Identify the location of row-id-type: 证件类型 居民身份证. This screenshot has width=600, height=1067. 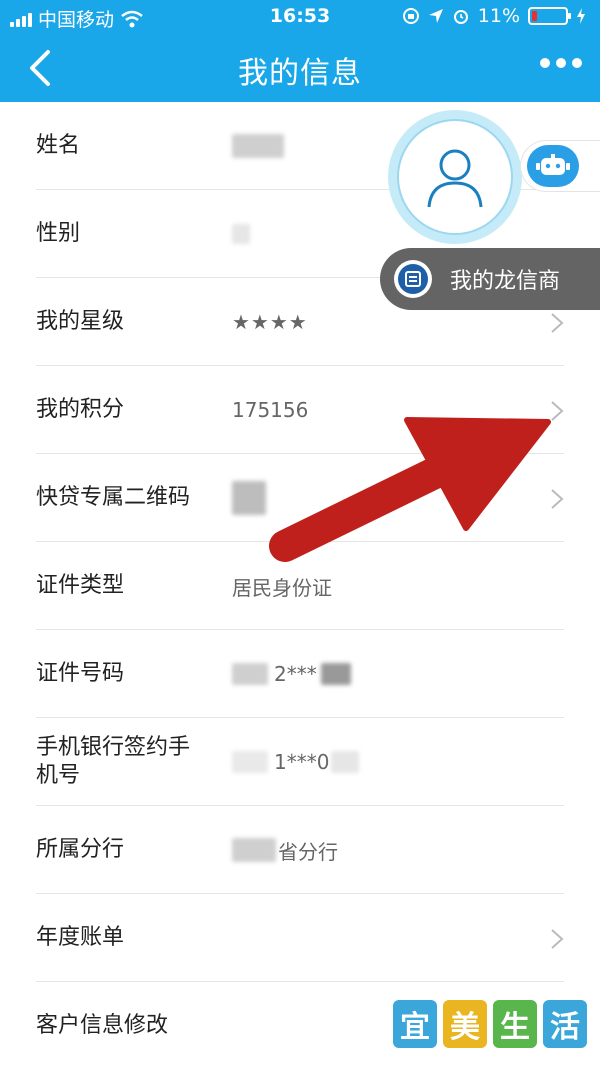
(300, 586).